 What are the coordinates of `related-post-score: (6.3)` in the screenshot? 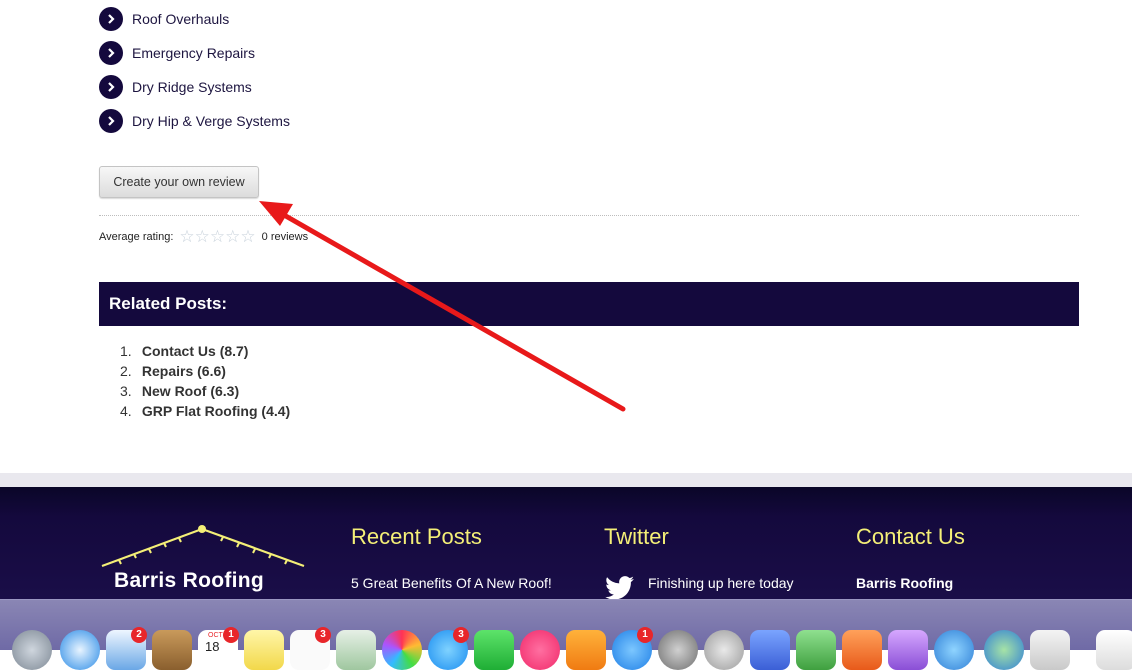 It's located at (224, 391).